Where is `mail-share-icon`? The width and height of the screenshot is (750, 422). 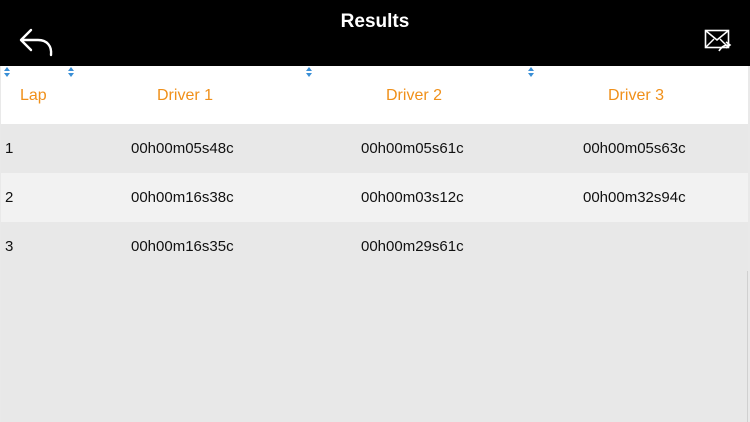 mail-share-icon is located at coordinates (718, 40).